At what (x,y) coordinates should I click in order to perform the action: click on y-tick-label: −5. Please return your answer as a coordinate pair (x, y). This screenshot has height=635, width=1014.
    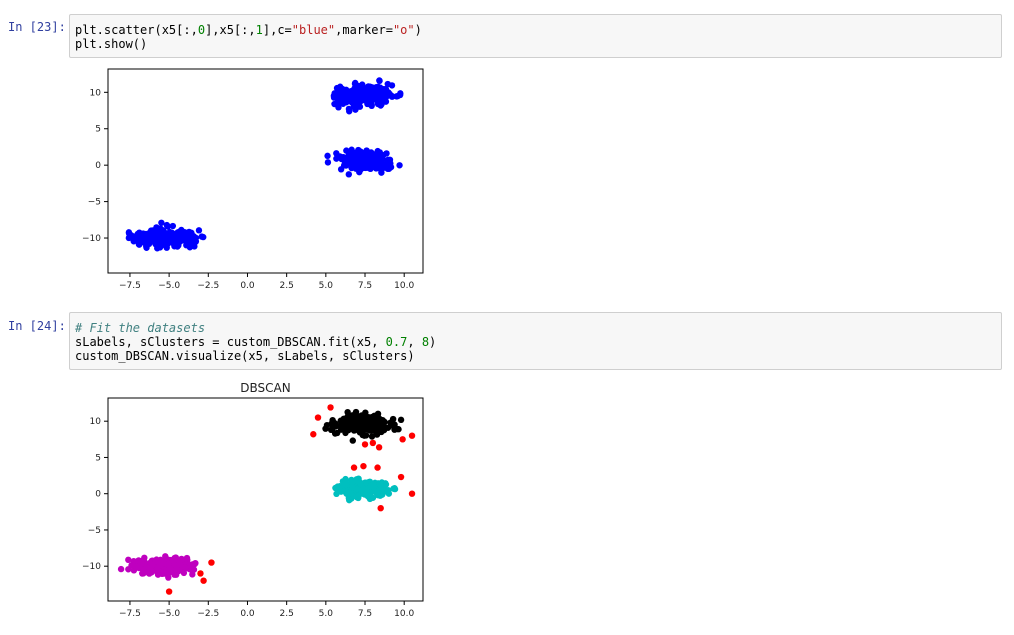
    Looking at the image, I should click on (94, 203).